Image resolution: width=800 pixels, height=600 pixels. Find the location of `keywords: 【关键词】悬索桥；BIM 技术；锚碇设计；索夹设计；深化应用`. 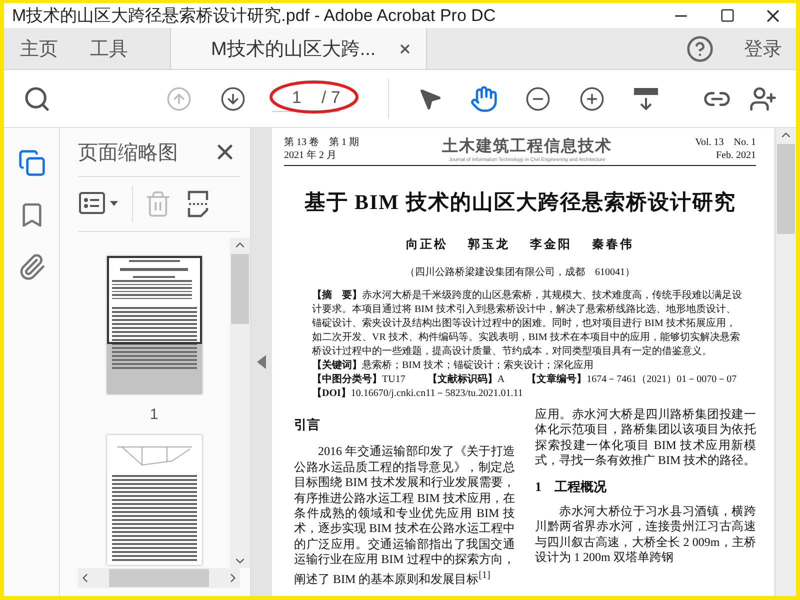

keywords: 【关键词】悬索桥；BIM 技术；锚碇设计；索夹设计；深化应用 is located at coordinates (453, 366).